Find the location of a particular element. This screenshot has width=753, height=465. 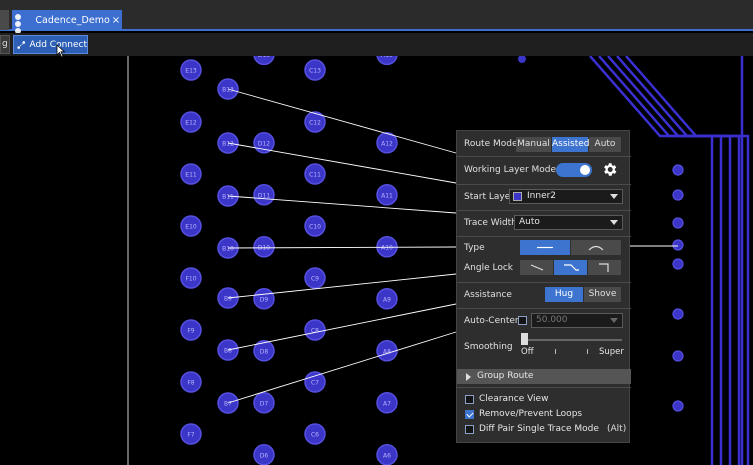

assistance-hug: Hug is located at coordinates (564, 294).